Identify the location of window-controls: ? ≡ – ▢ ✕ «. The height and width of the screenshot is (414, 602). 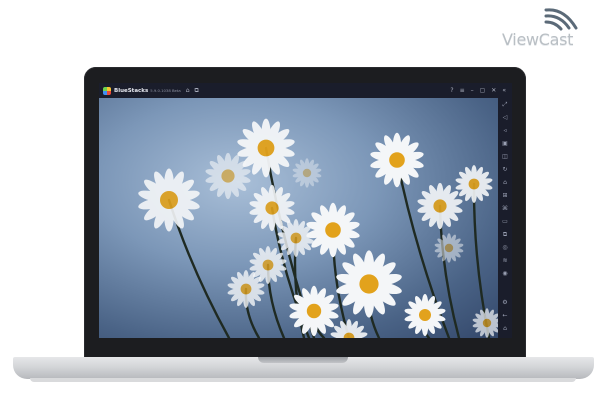
(481, 90).